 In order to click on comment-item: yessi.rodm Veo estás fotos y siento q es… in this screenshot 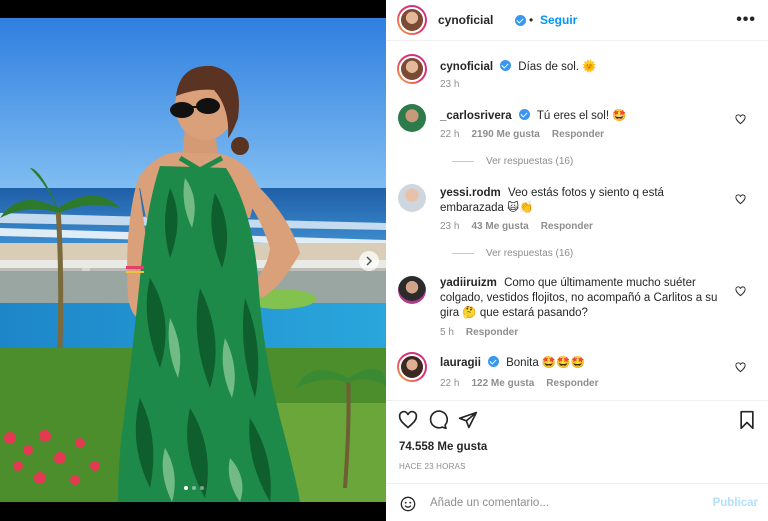, I will do `click(577, 224)`.